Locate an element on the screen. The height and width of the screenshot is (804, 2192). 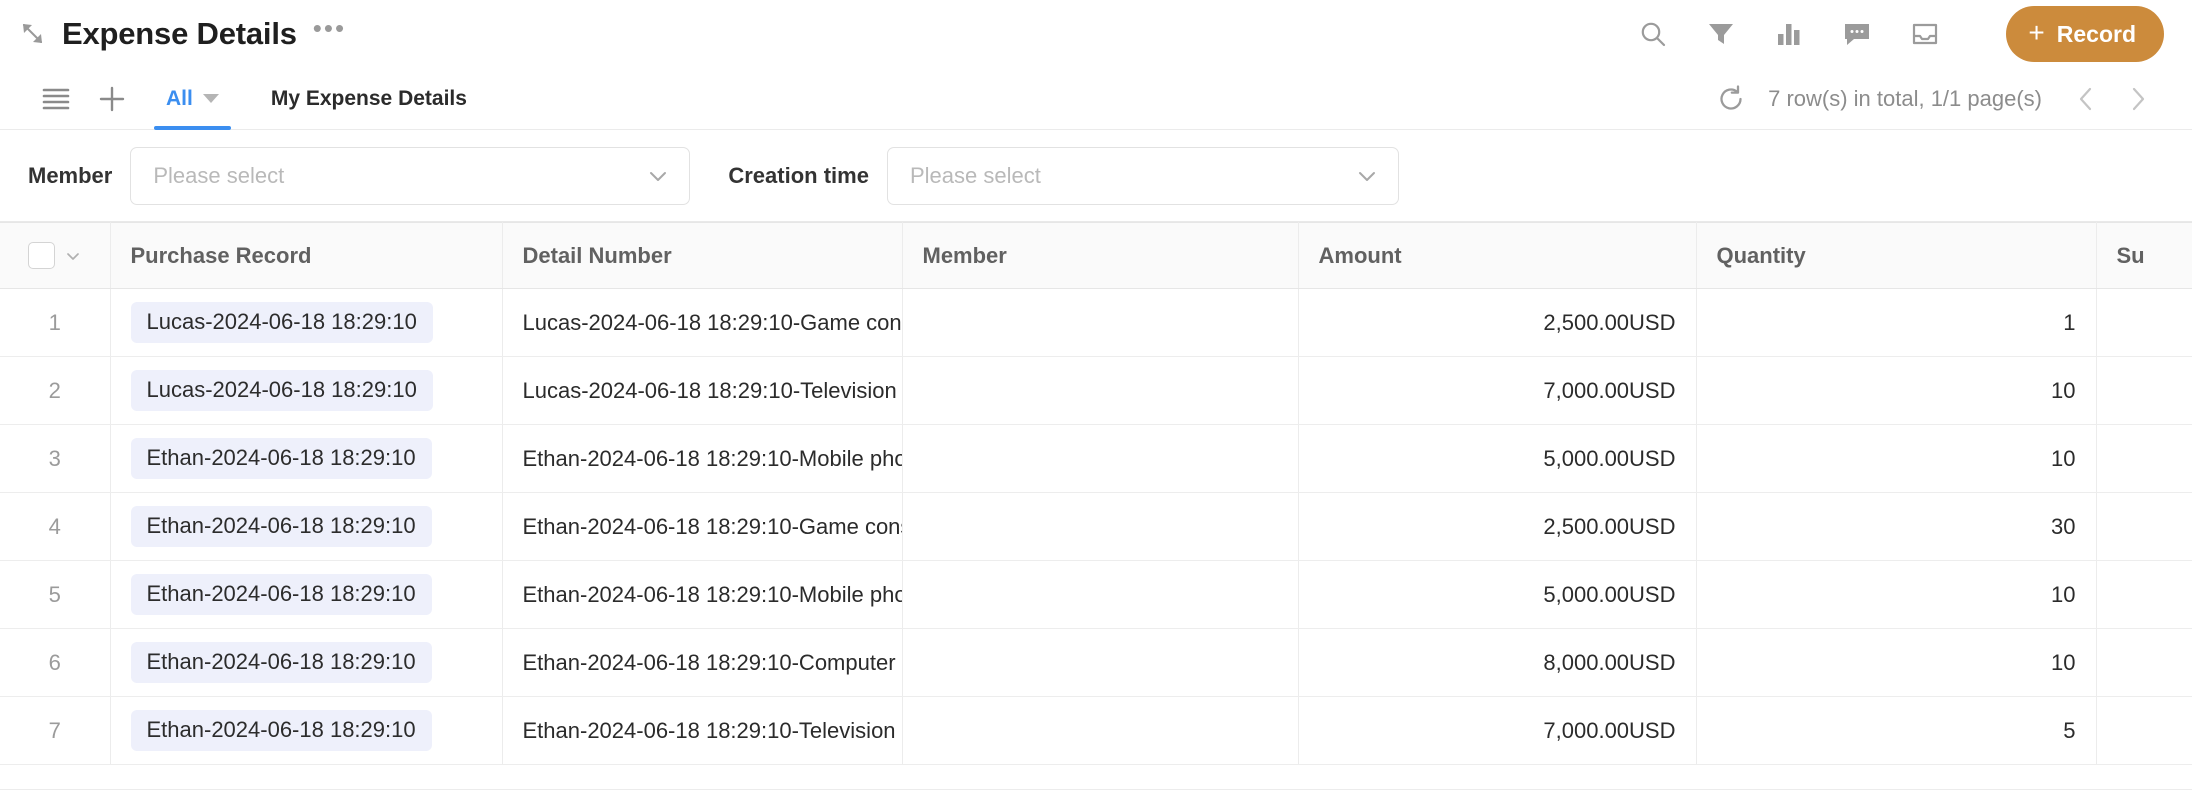
row-count-text: 7 row(s) in total, 1/1 page(s) is located at coordinates (1905, 98).